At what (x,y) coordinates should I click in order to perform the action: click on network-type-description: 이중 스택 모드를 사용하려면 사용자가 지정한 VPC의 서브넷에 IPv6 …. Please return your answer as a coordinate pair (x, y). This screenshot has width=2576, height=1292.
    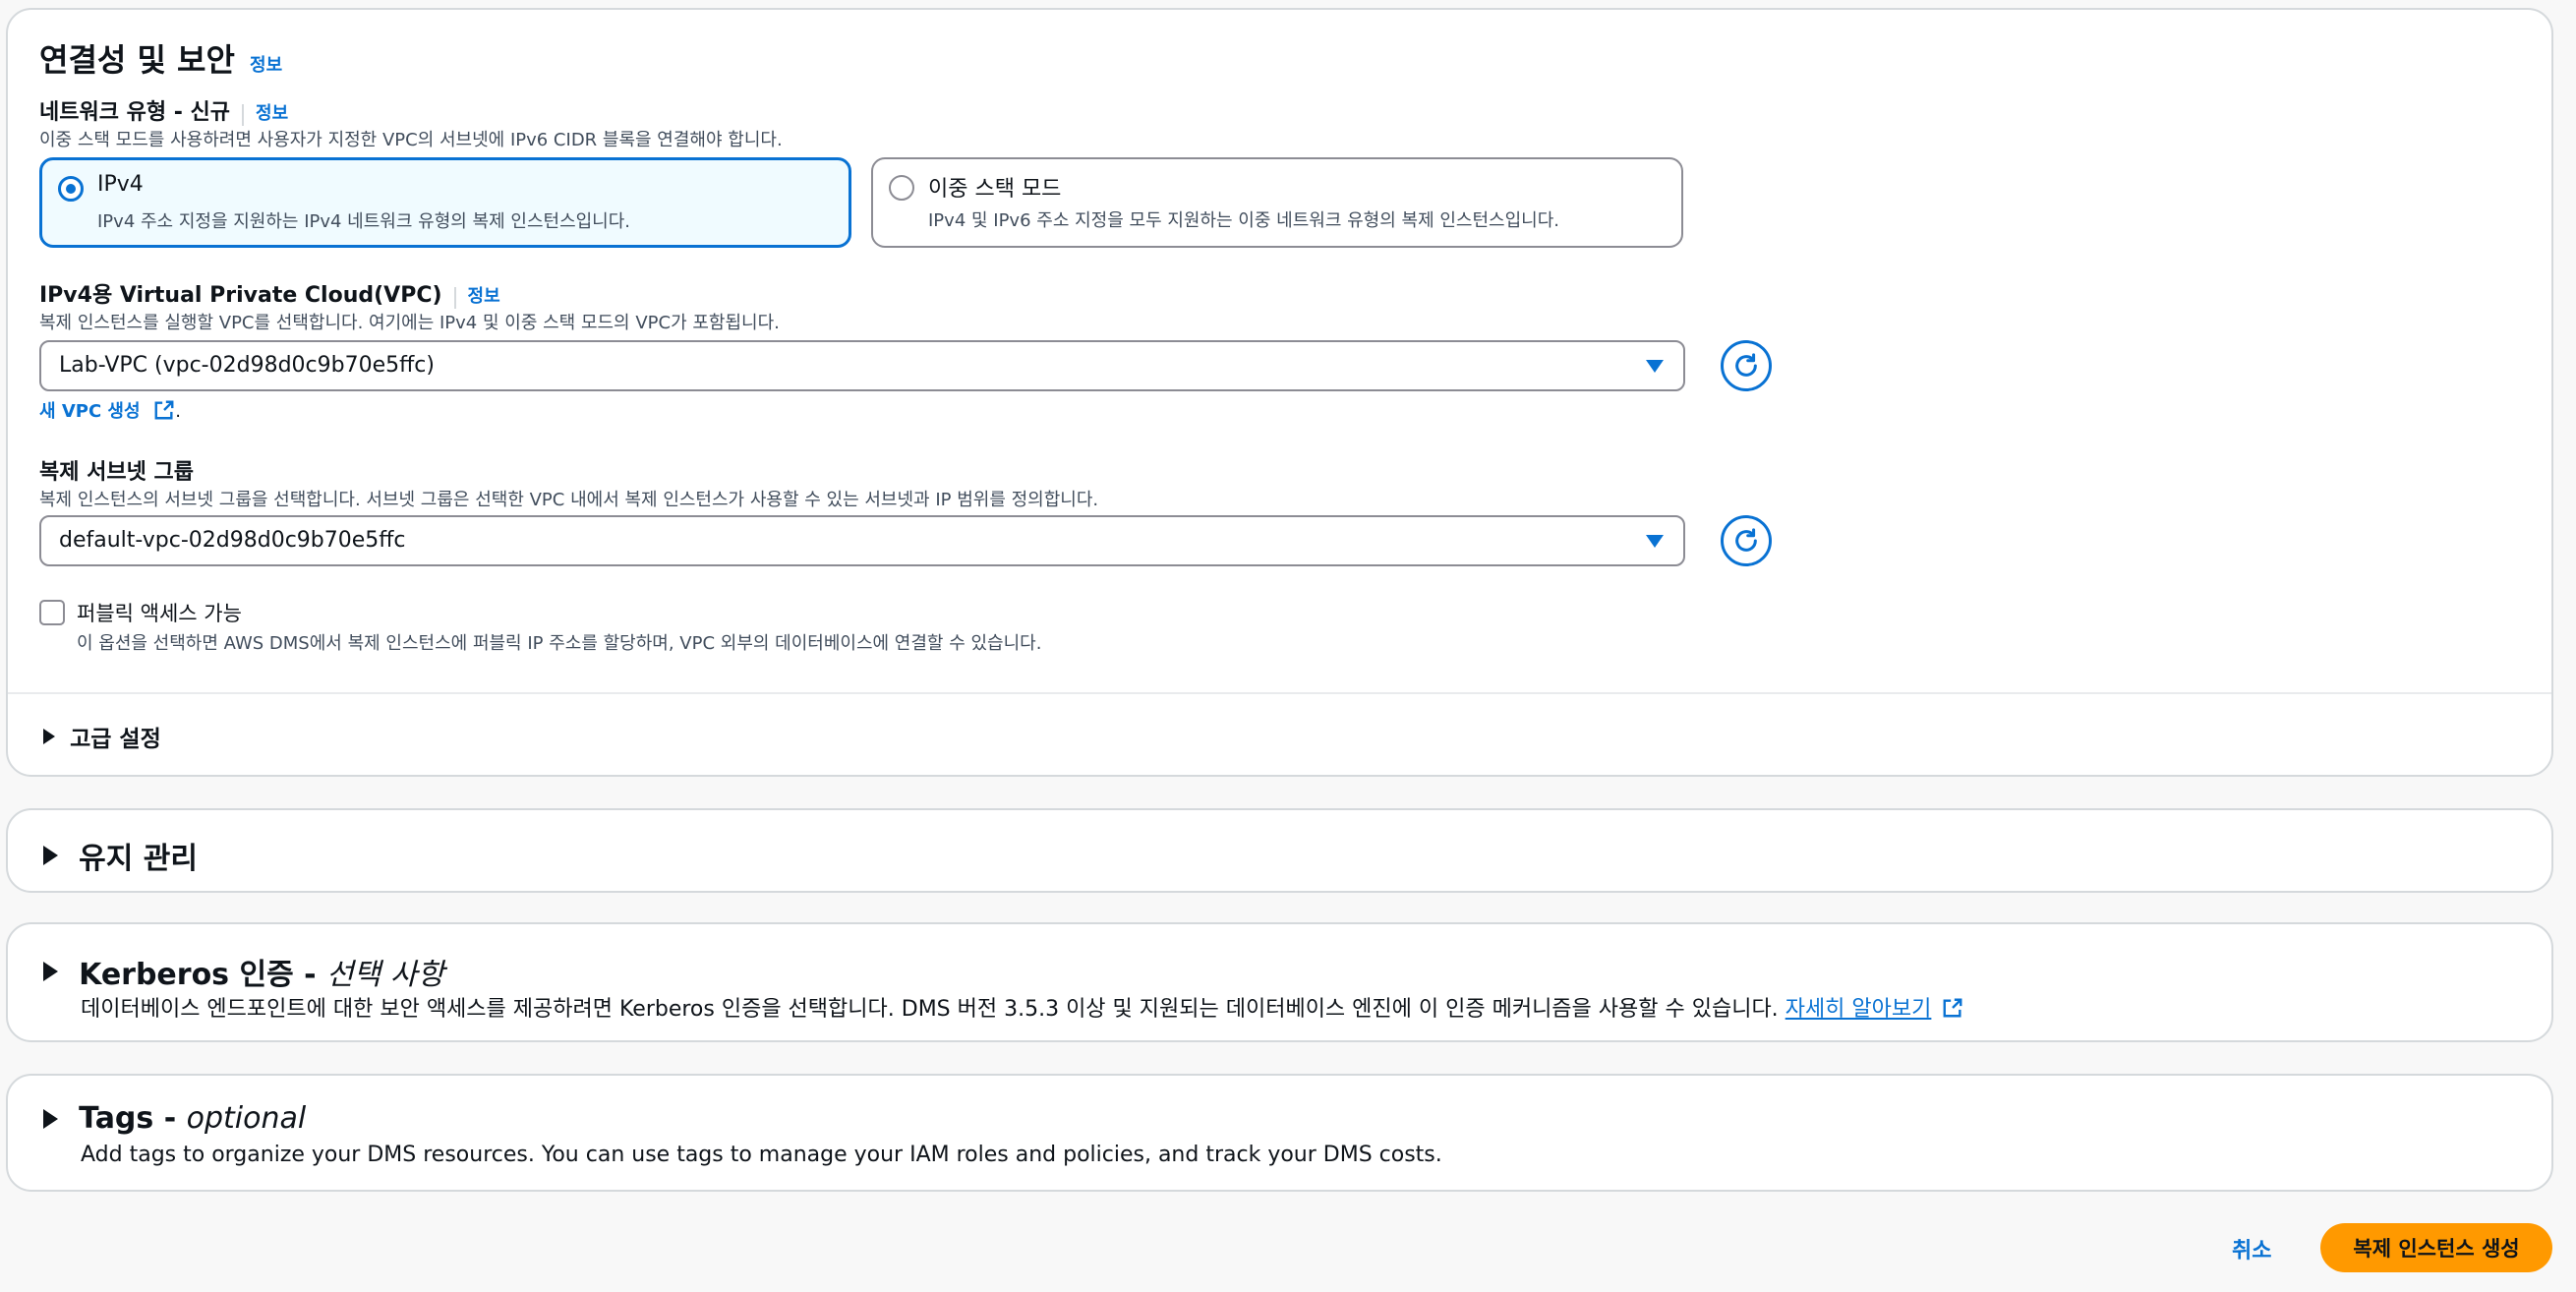
    Looking at the image, I should click on (411, 140).